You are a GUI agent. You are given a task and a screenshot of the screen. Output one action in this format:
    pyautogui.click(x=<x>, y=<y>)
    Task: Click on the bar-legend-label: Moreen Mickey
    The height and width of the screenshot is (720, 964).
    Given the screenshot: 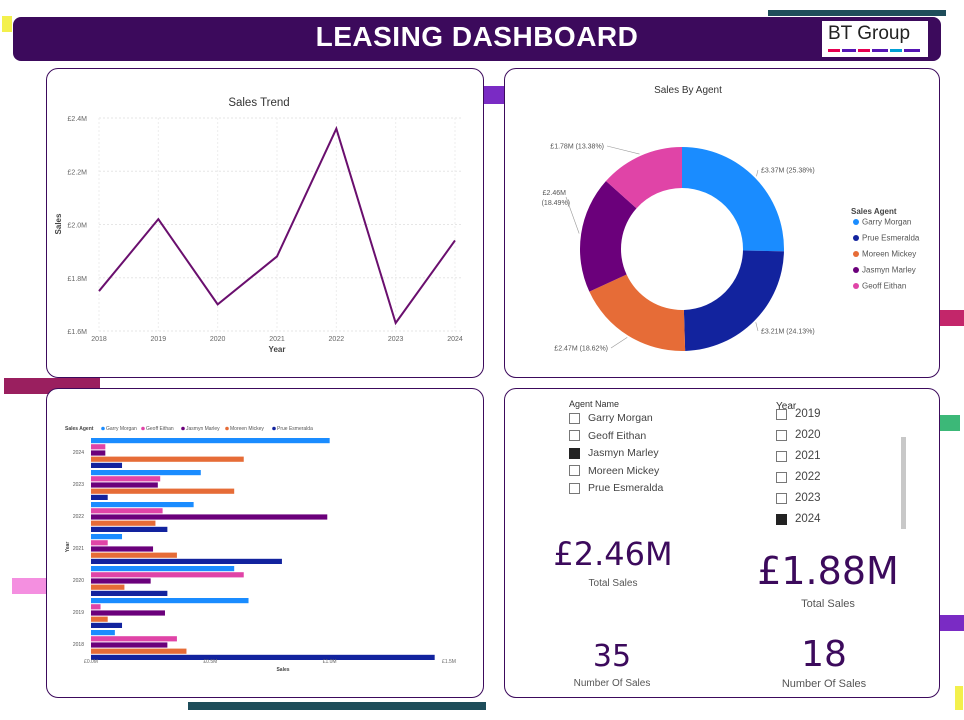 What is the action you would take?
    pyautogui.click(x=247, y=429)
    